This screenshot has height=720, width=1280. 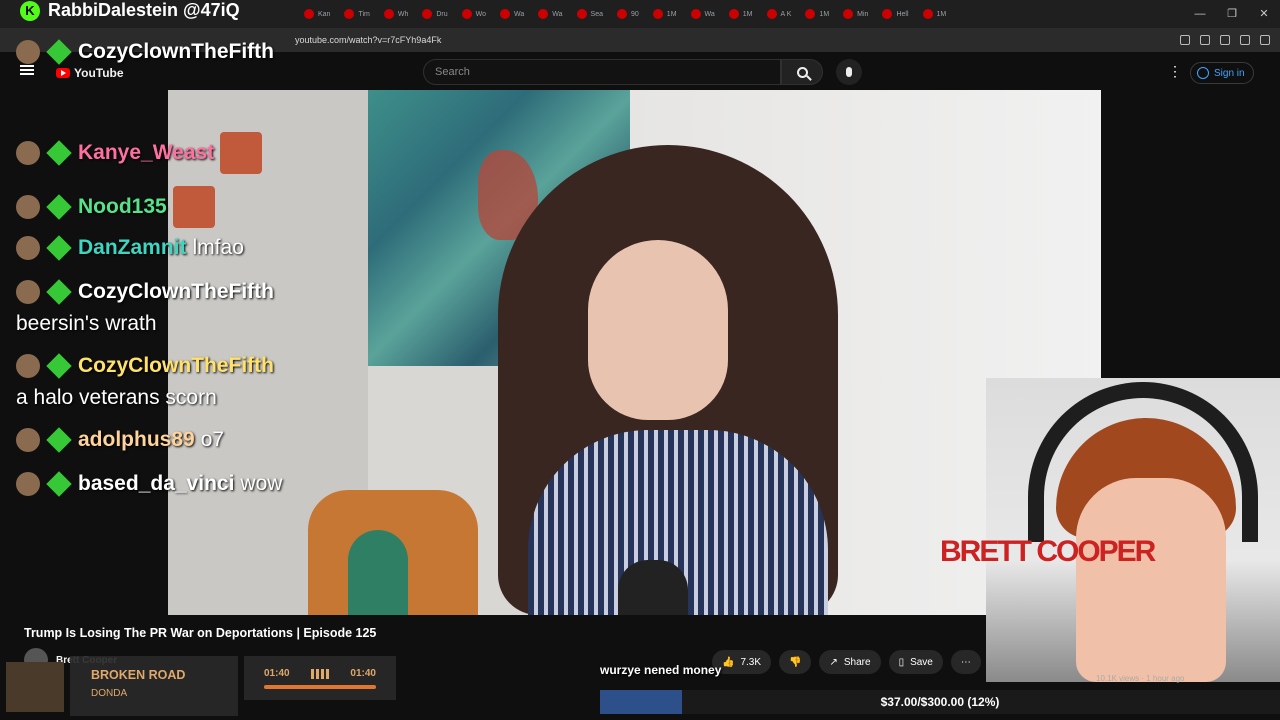 I want to click on menu-icon, so click(x=27, y=70).